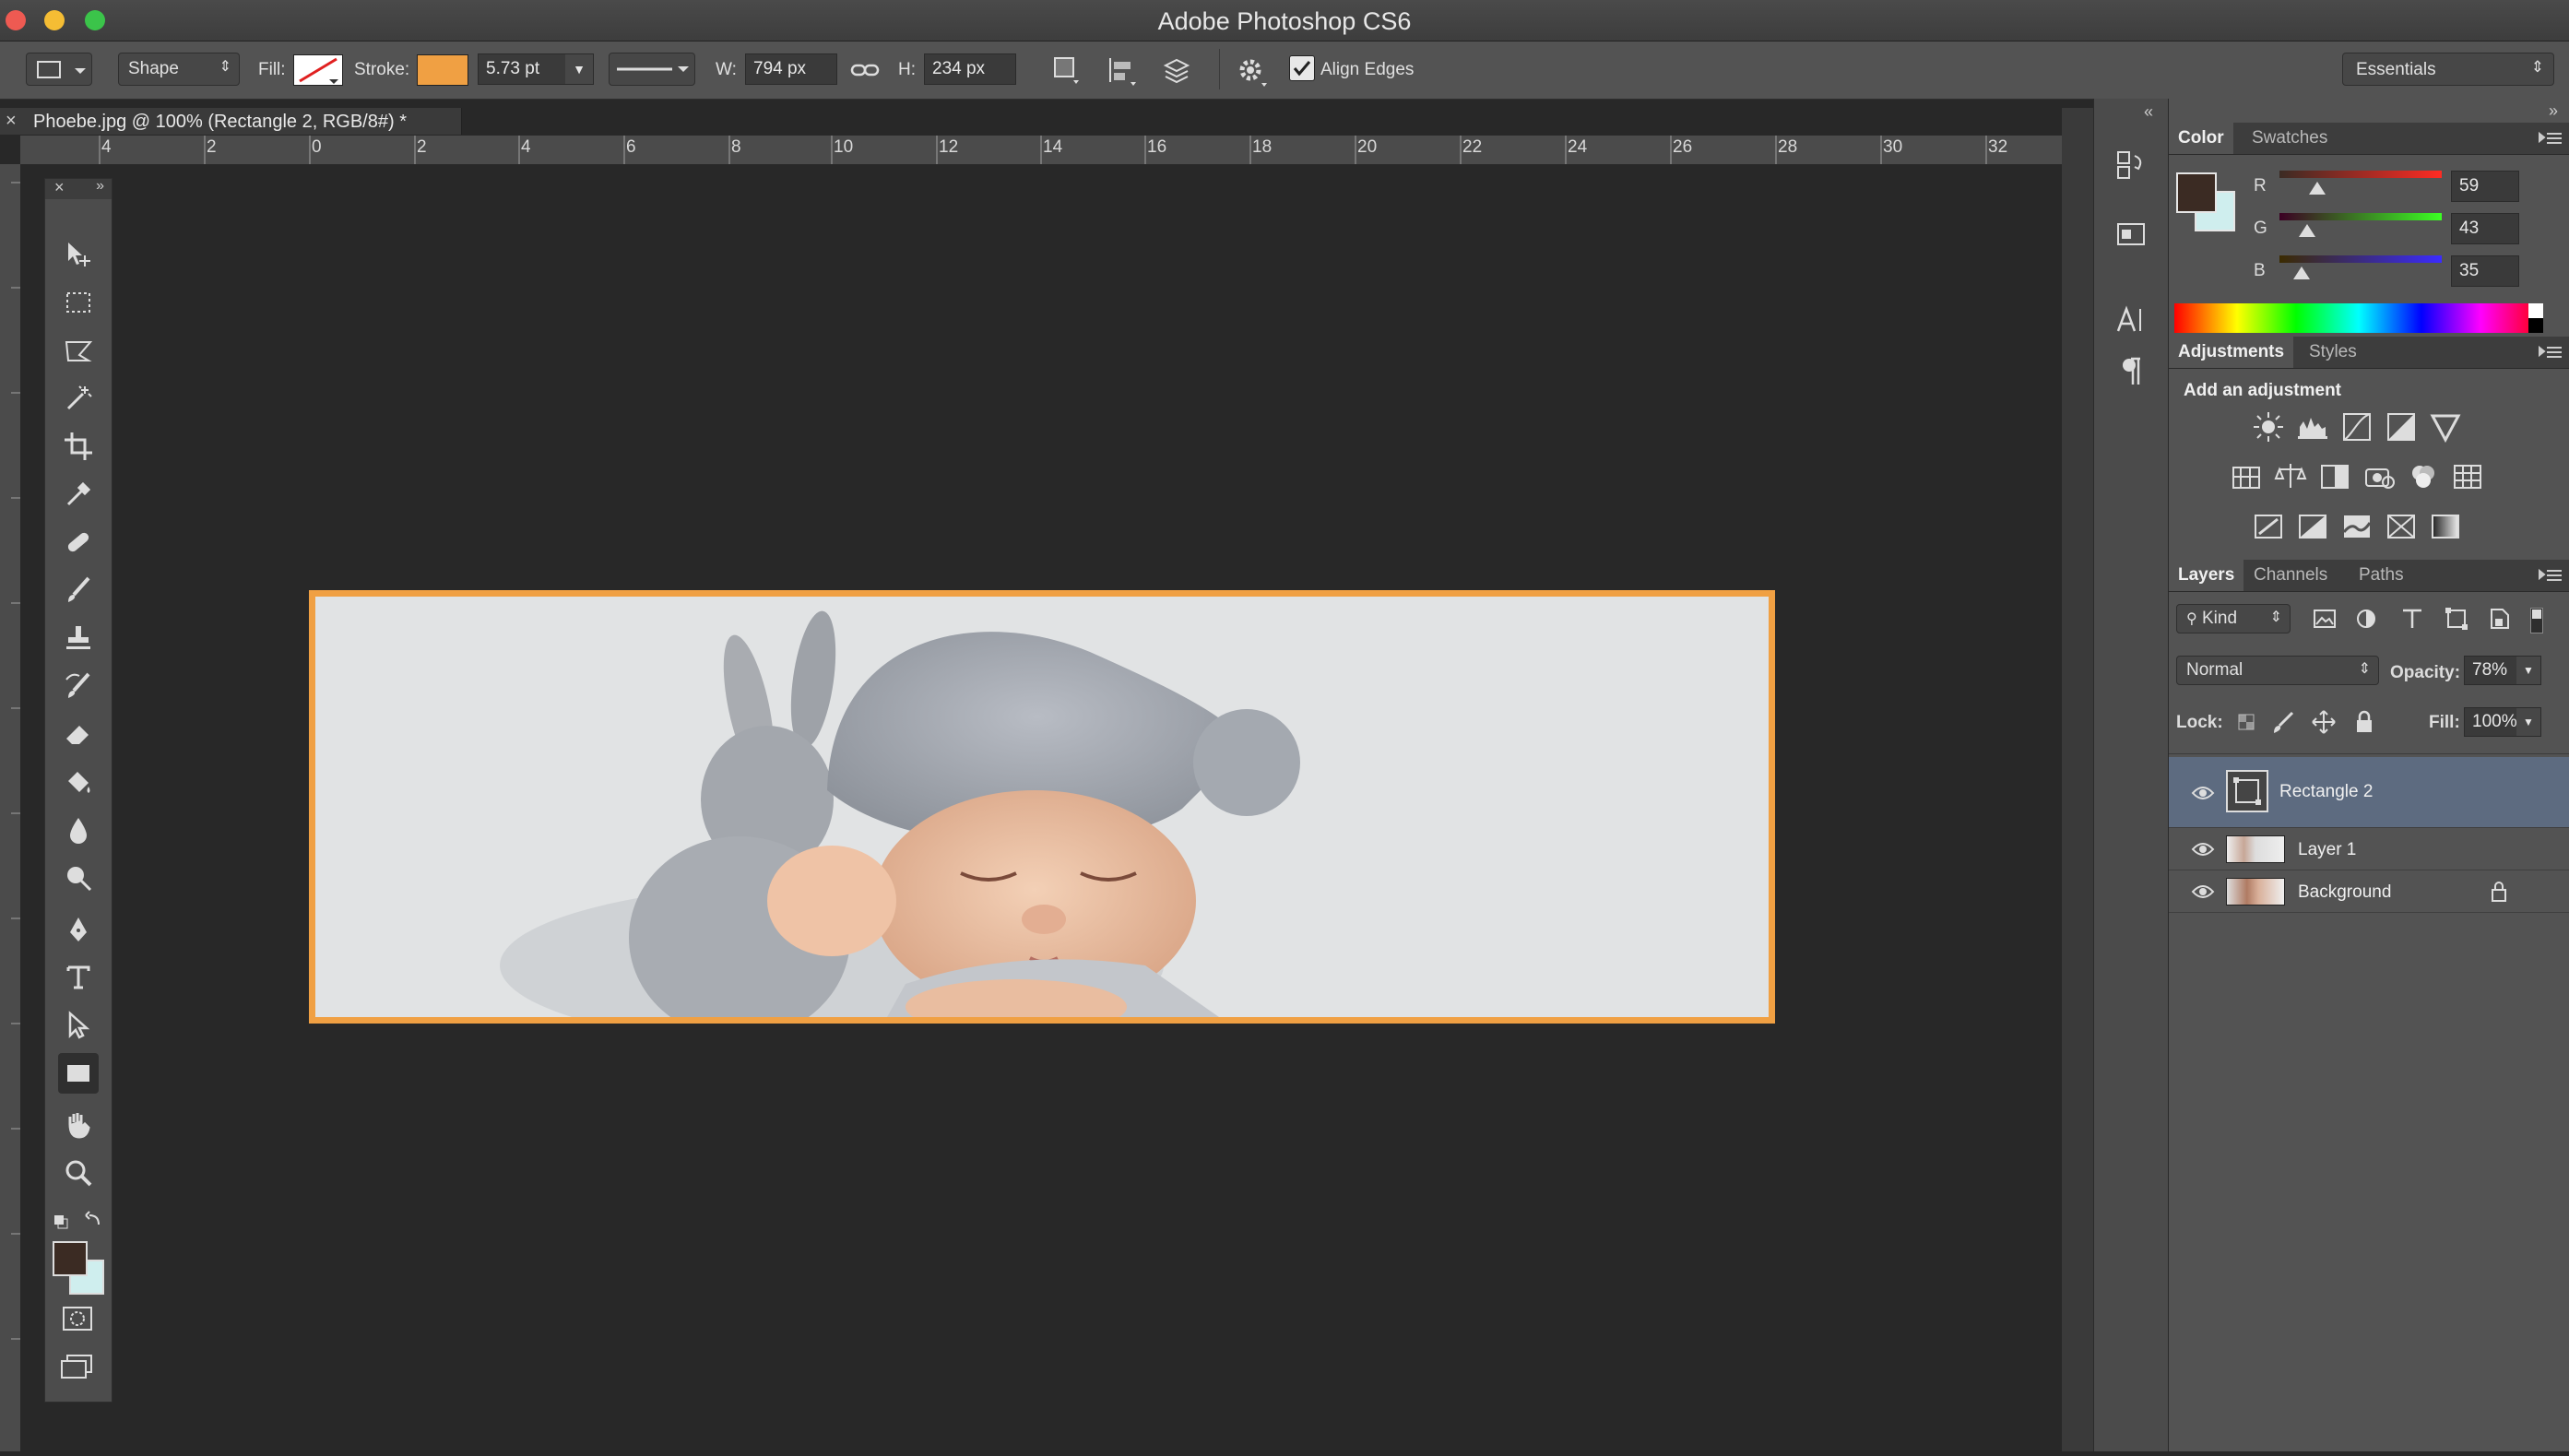 The image size is (2569, 1456). I want to click on marquee-tool, so click(78, 302).